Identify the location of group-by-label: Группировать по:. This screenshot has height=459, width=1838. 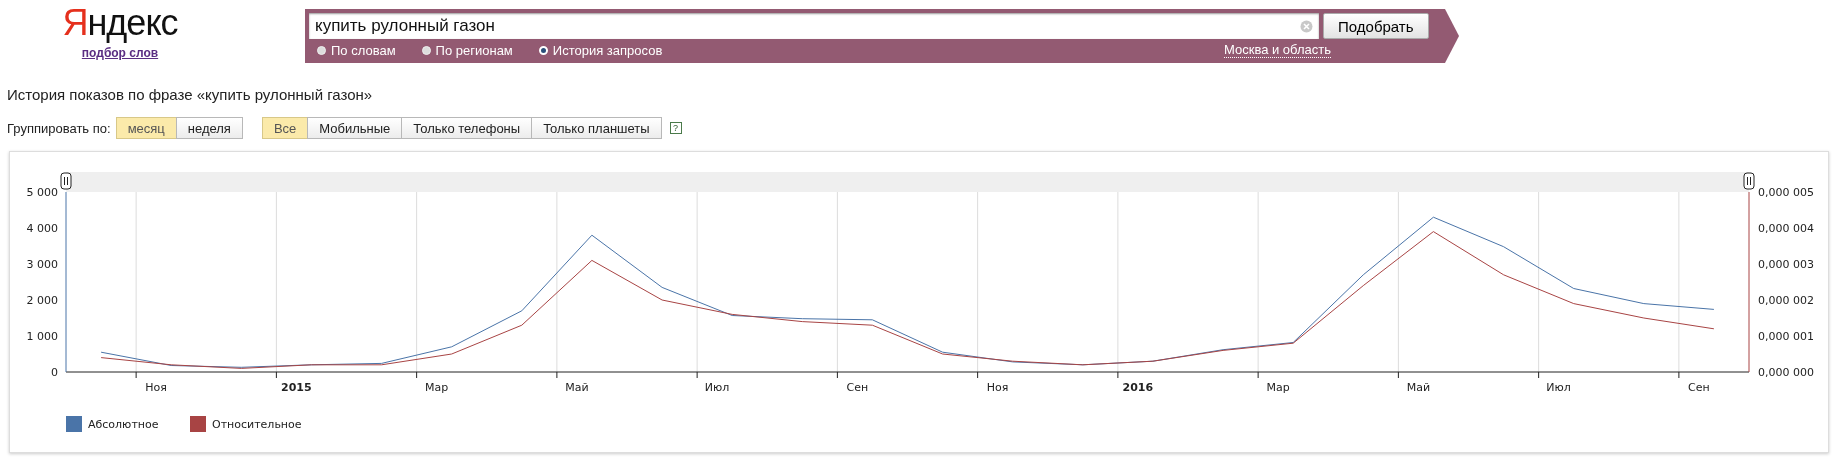
(59, 128).